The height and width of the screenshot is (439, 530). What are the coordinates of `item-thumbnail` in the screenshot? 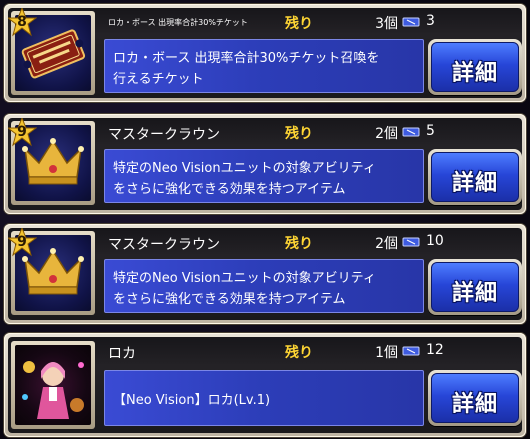 It's located at (53, 385).